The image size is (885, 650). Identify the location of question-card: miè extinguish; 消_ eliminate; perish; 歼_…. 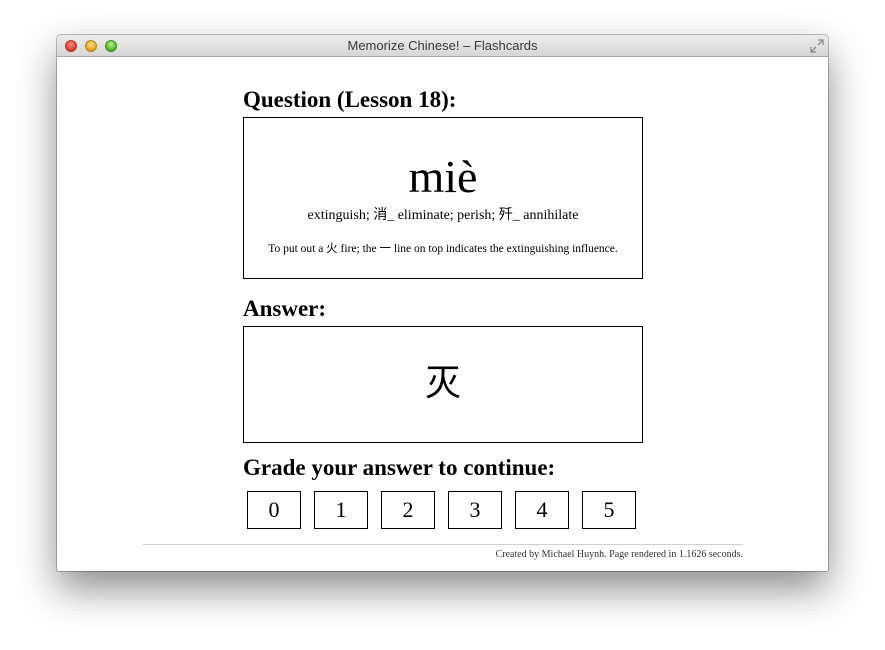
(443, 198).